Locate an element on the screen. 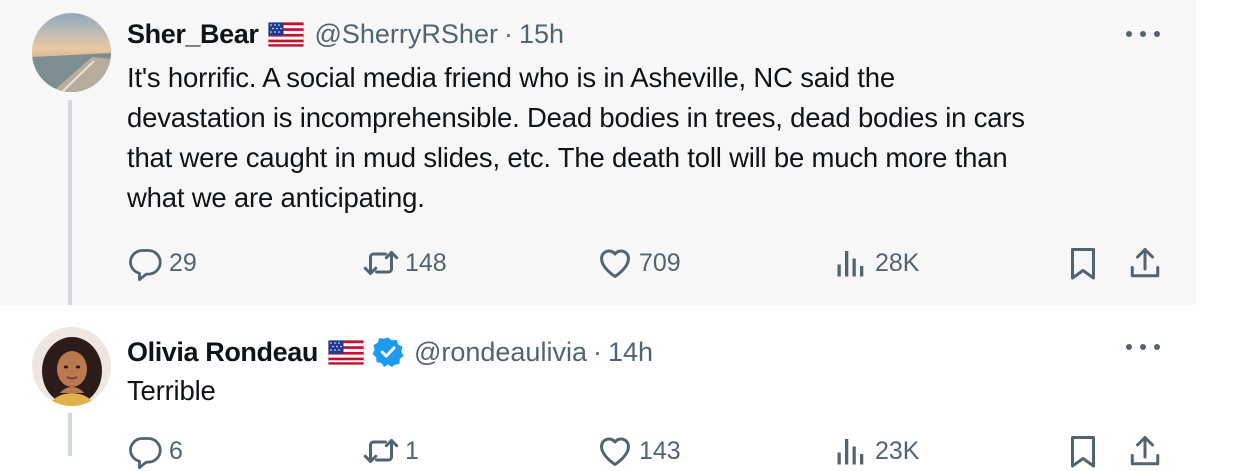 The image size is (1252, 471). timestamp: 15h is located at coordinates (541, 34).